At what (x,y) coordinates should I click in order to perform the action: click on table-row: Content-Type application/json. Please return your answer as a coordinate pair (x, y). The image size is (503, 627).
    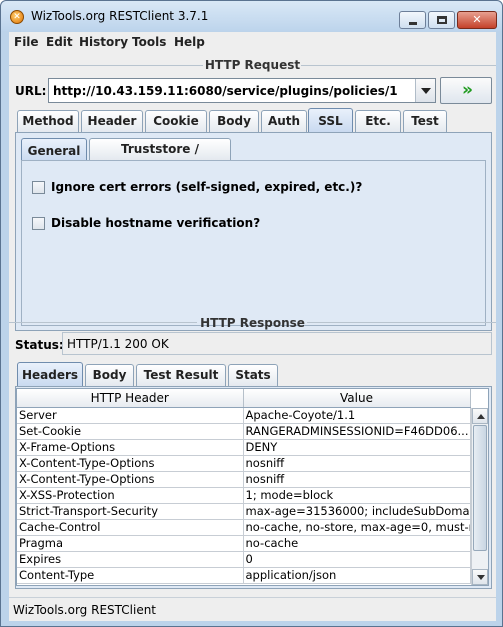
    Looking at the image, I should click on (244, 575).